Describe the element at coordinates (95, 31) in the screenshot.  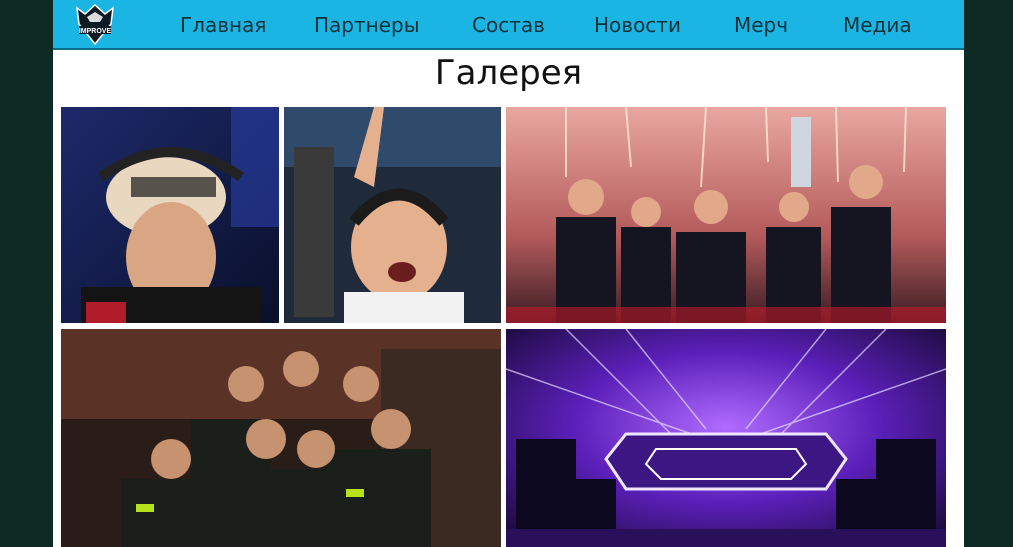
I see `logo-text: IMPROVE` at that location.